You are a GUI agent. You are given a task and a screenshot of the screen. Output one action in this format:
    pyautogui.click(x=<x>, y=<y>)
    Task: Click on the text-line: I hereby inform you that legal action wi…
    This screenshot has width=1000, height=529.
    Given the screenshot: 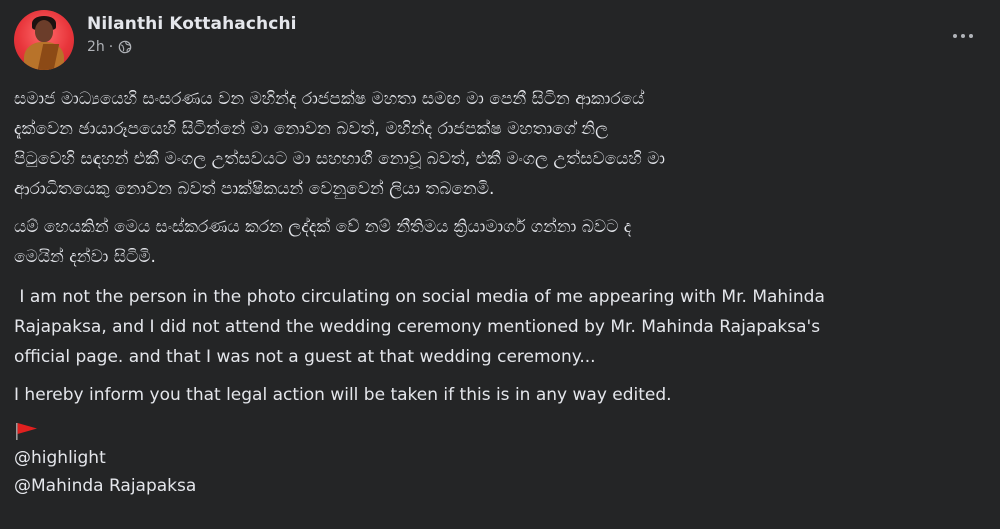 What is the action you would take?
    pyautogui.click(x=343, y=395)
    